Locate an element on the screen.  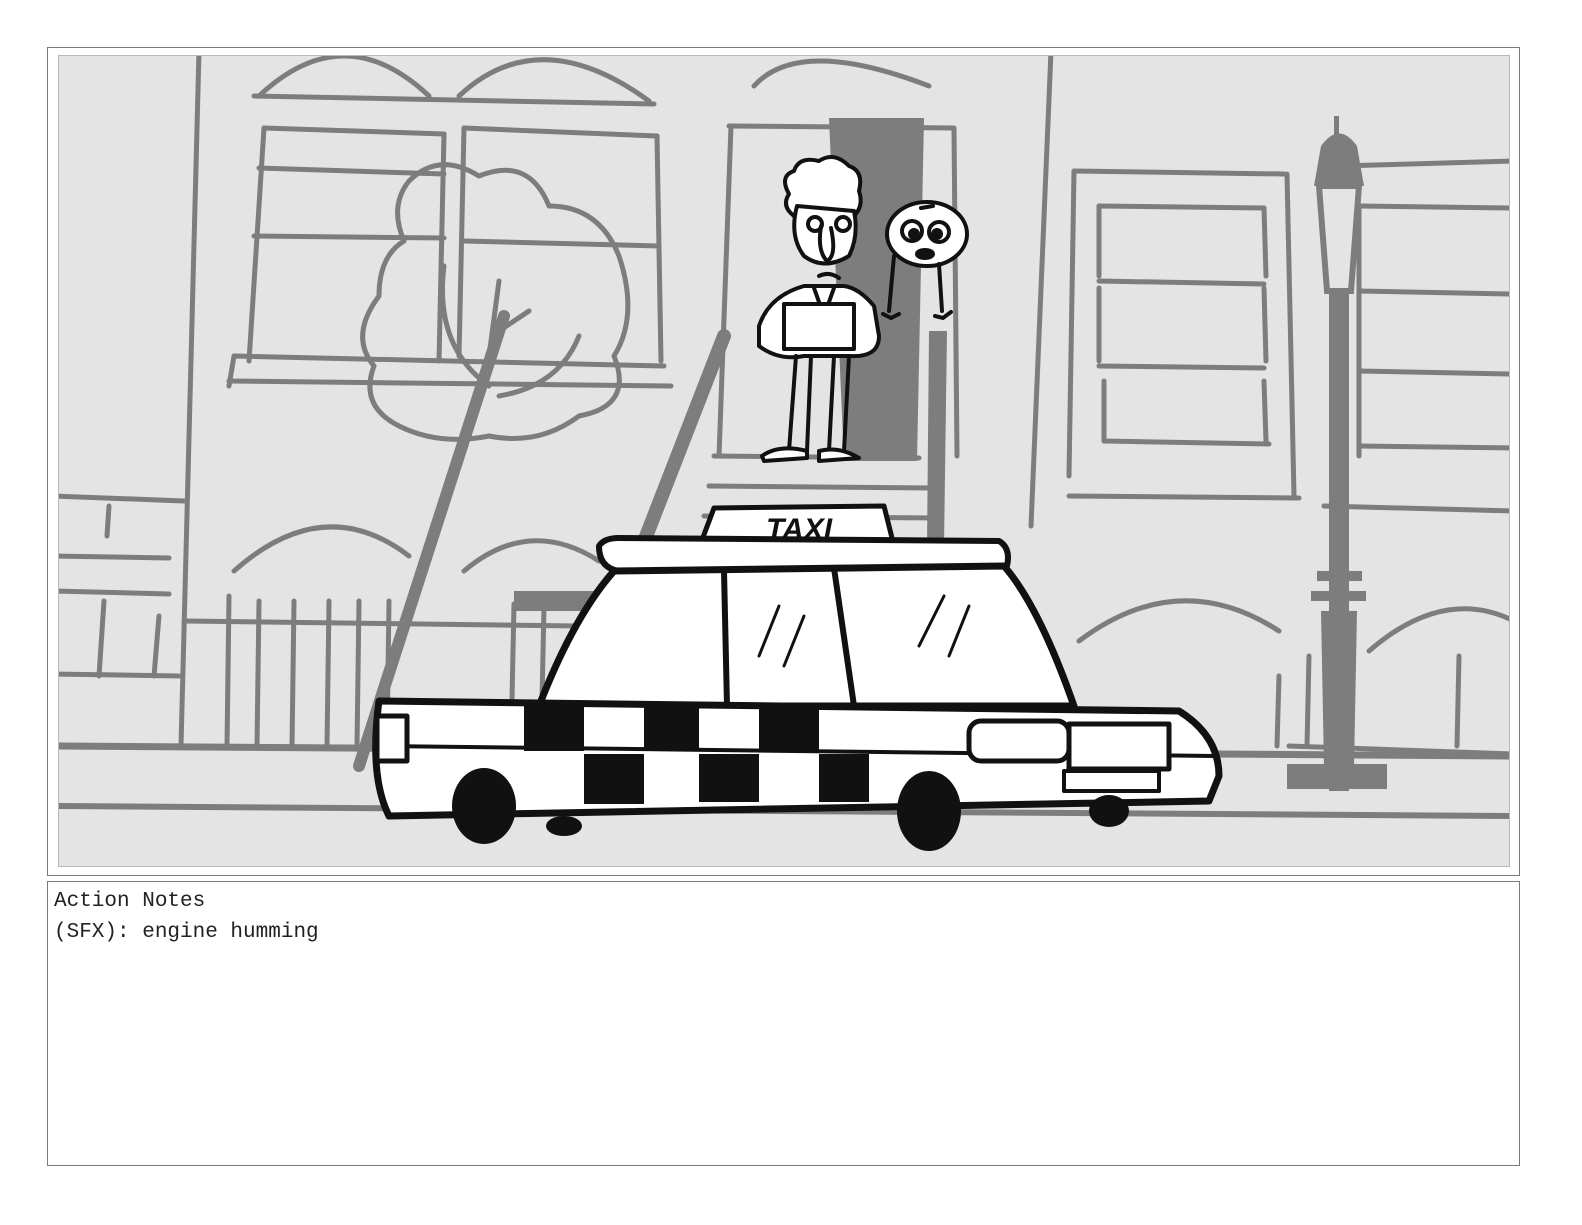
action-notes-heading: Action Notes is located at coordinates (130, 901).